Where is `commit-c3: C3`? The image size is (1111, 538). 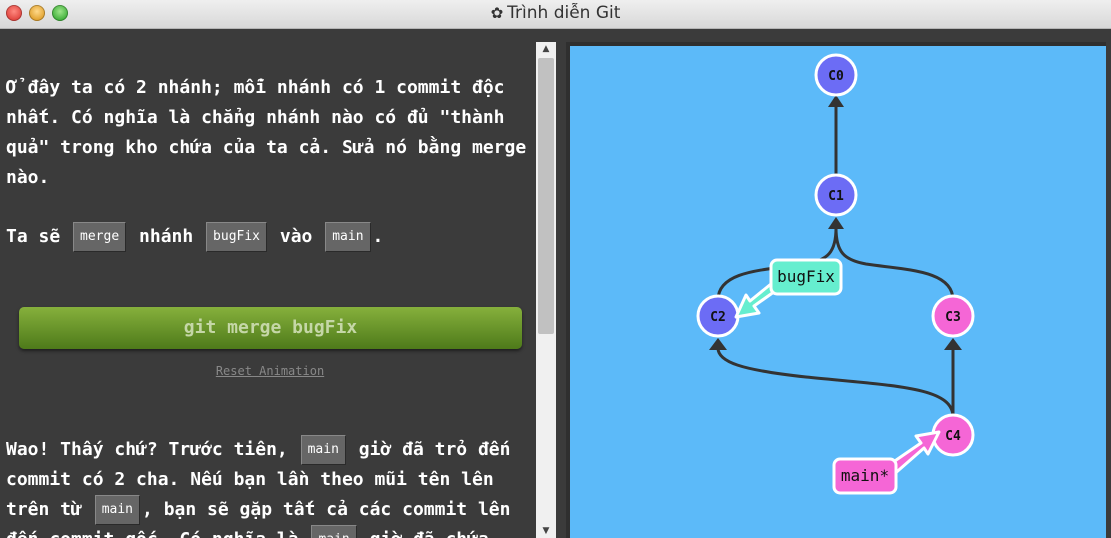
commit-c3: C3 is located at coordinates (953, 316).